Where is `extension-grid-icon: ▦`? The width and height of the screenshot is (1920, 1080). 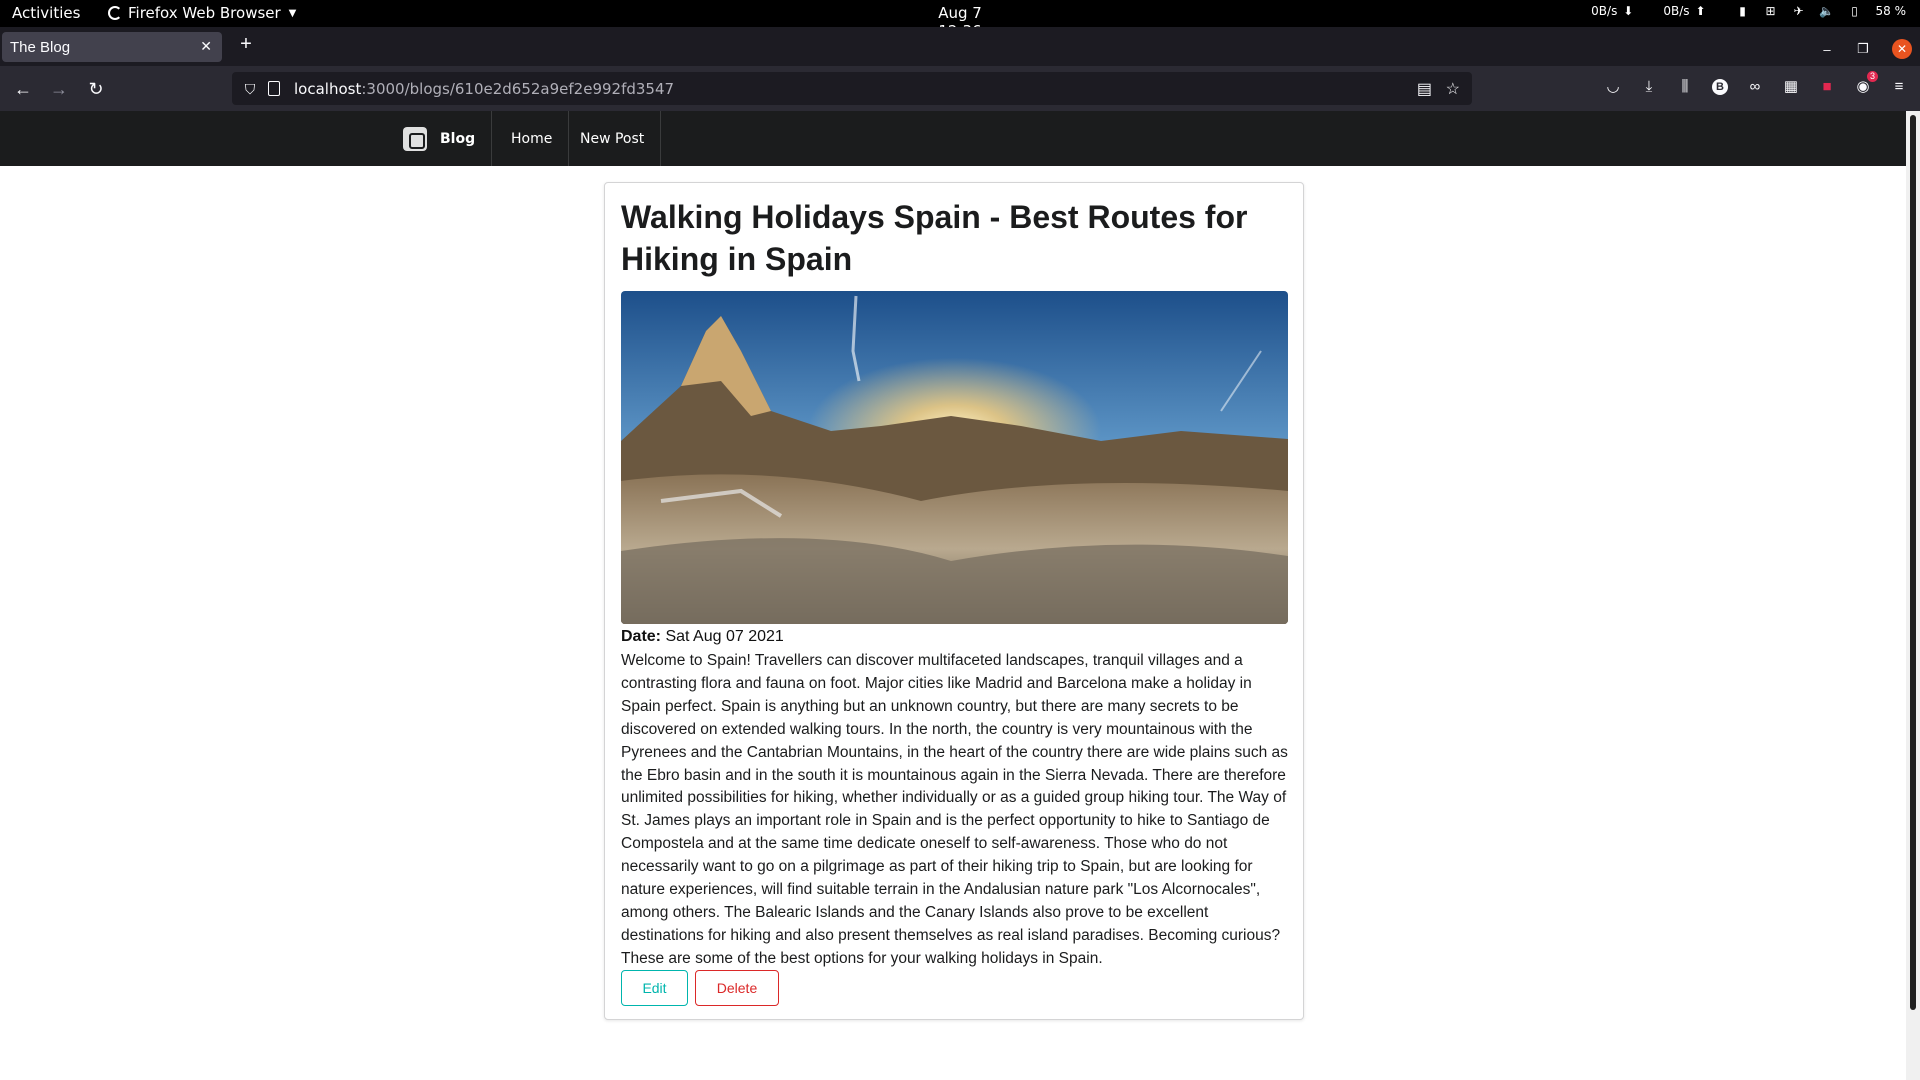 extension-grid-icon: ▦ is located at coordinates (1791, 87).